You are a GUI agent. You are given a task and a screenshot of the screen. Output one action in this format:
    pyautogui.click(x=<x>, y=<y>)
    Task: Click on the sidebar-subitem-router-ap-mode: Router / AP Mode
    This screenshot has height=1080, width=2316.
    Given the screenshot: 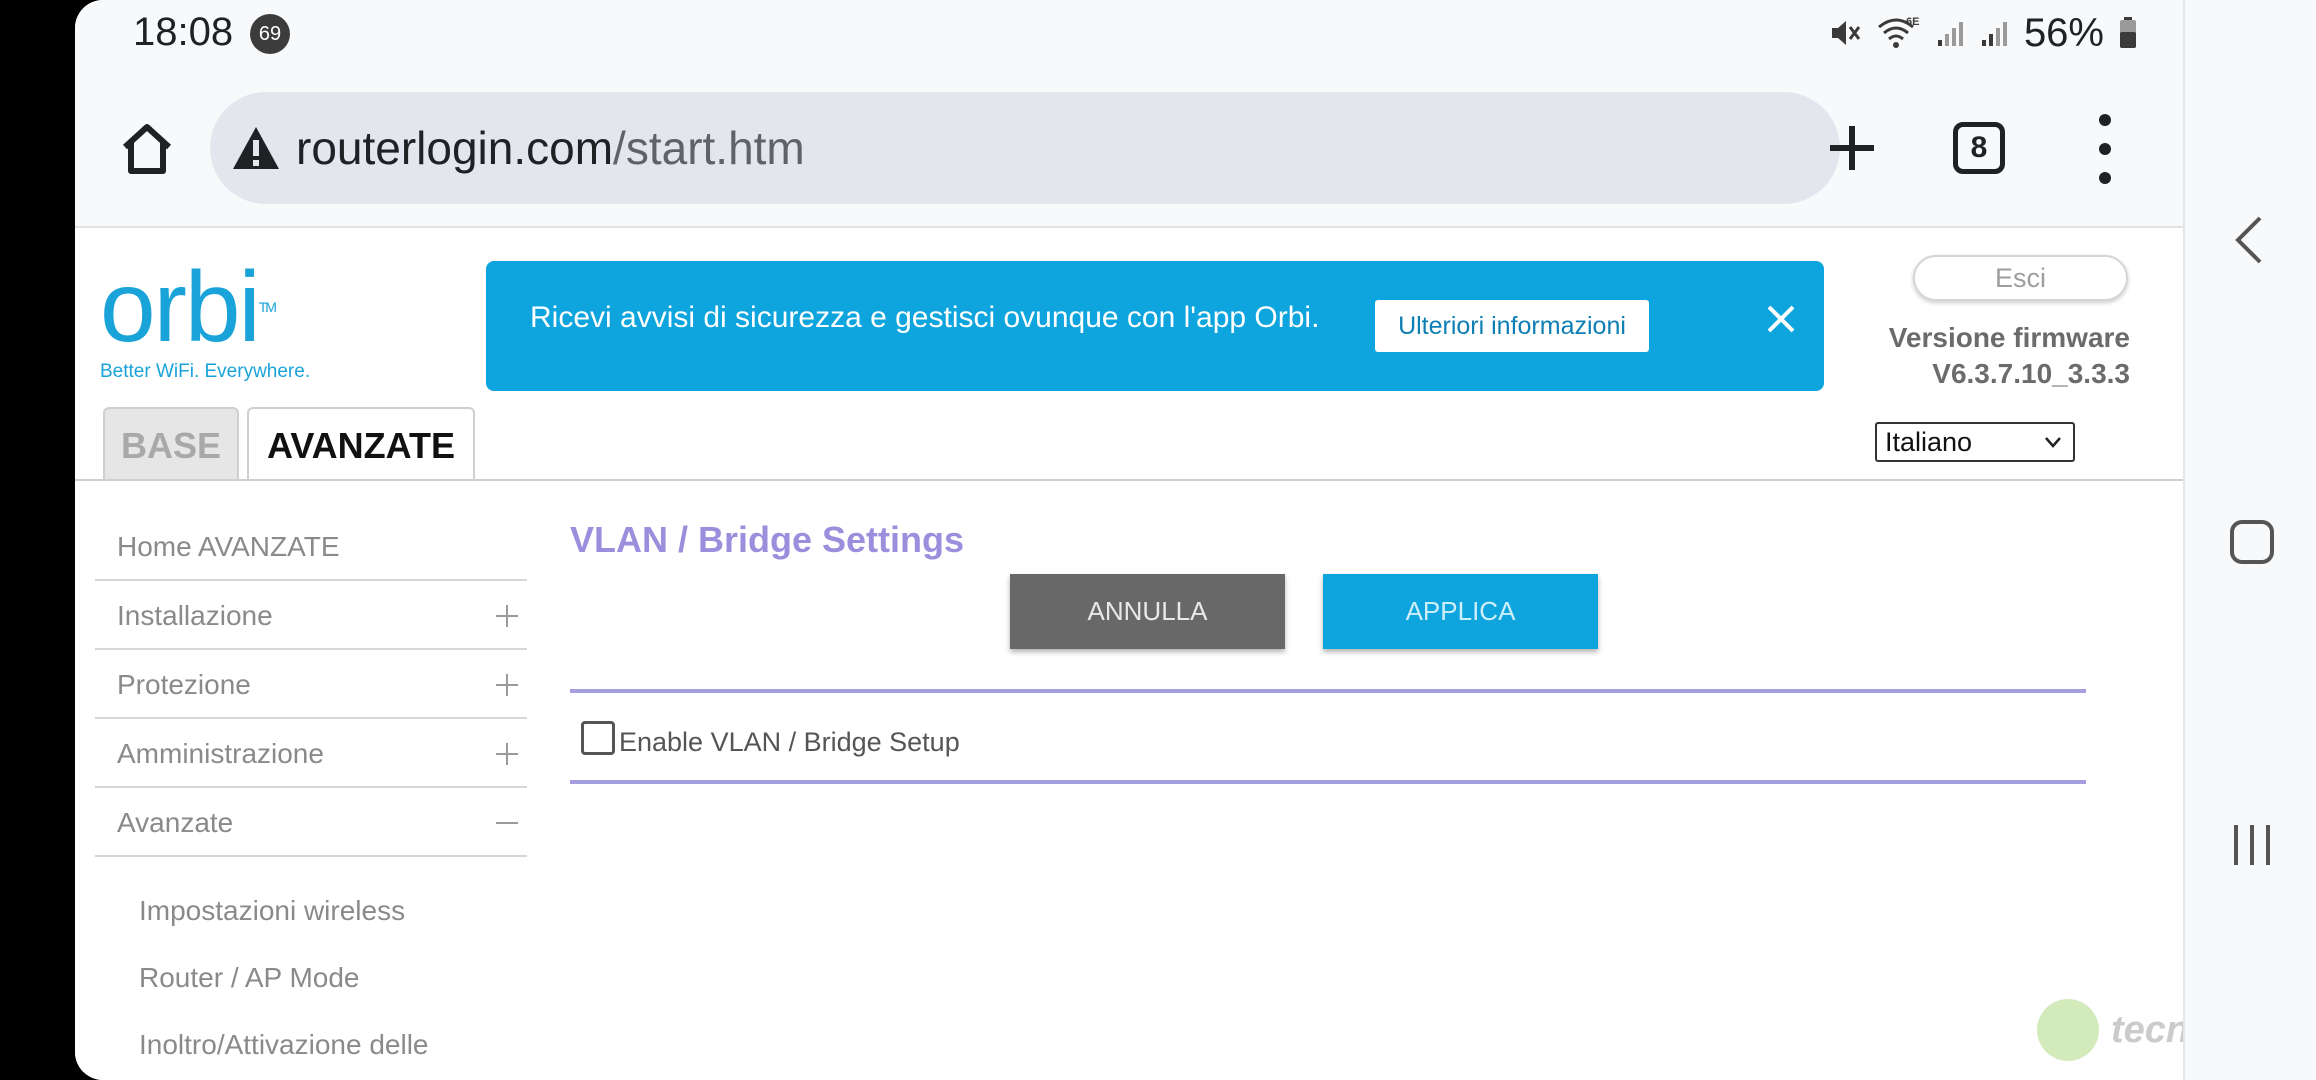 What is the action you would take?
    pyautogui.click(x=311, y=977)
    